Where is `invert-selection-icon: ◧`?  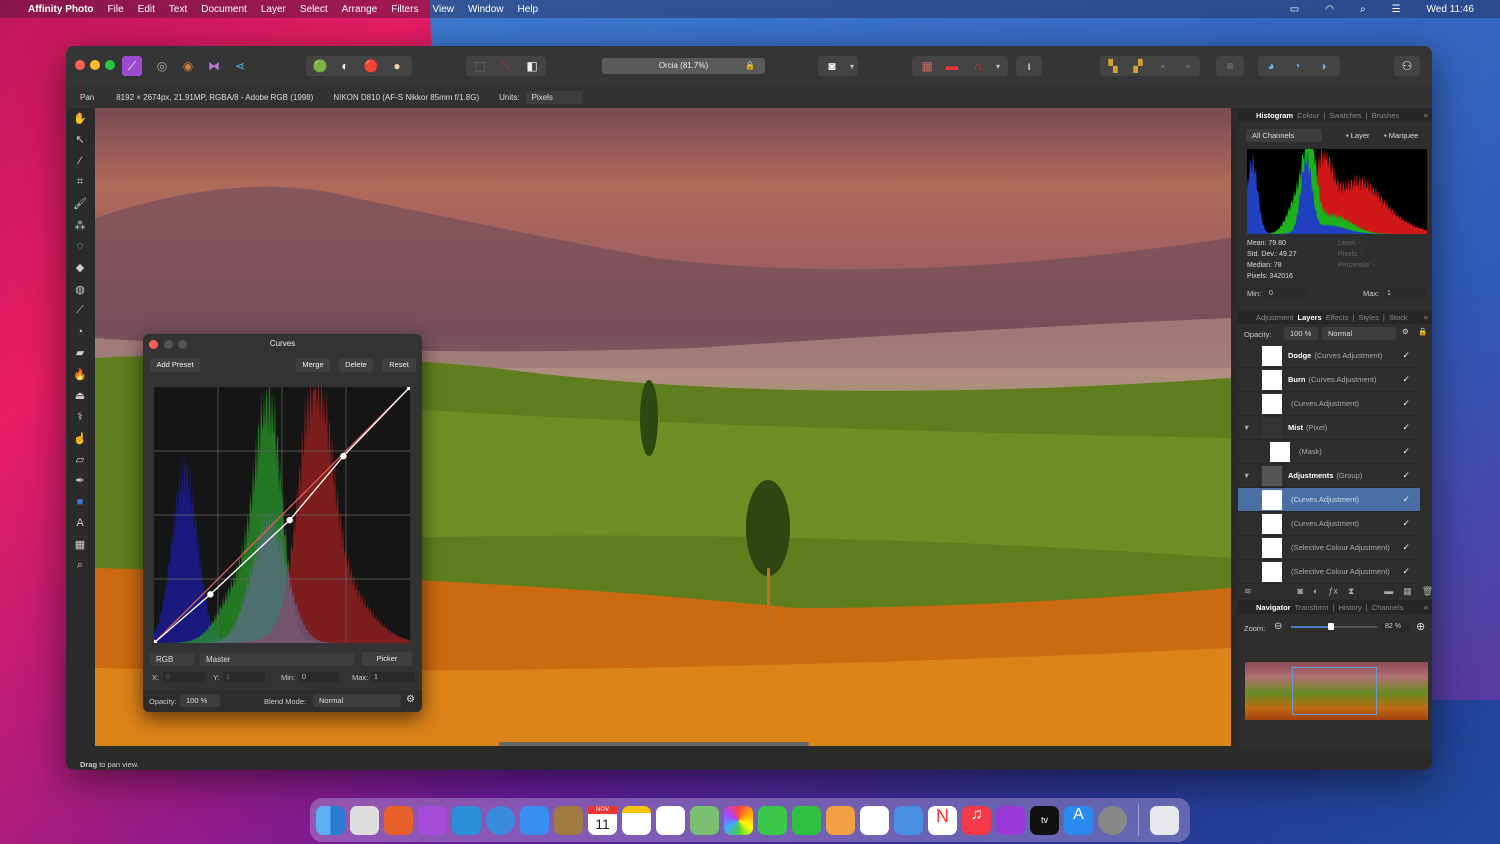
invert-selection-icon: ◧ is located at coordinates (532, 66).